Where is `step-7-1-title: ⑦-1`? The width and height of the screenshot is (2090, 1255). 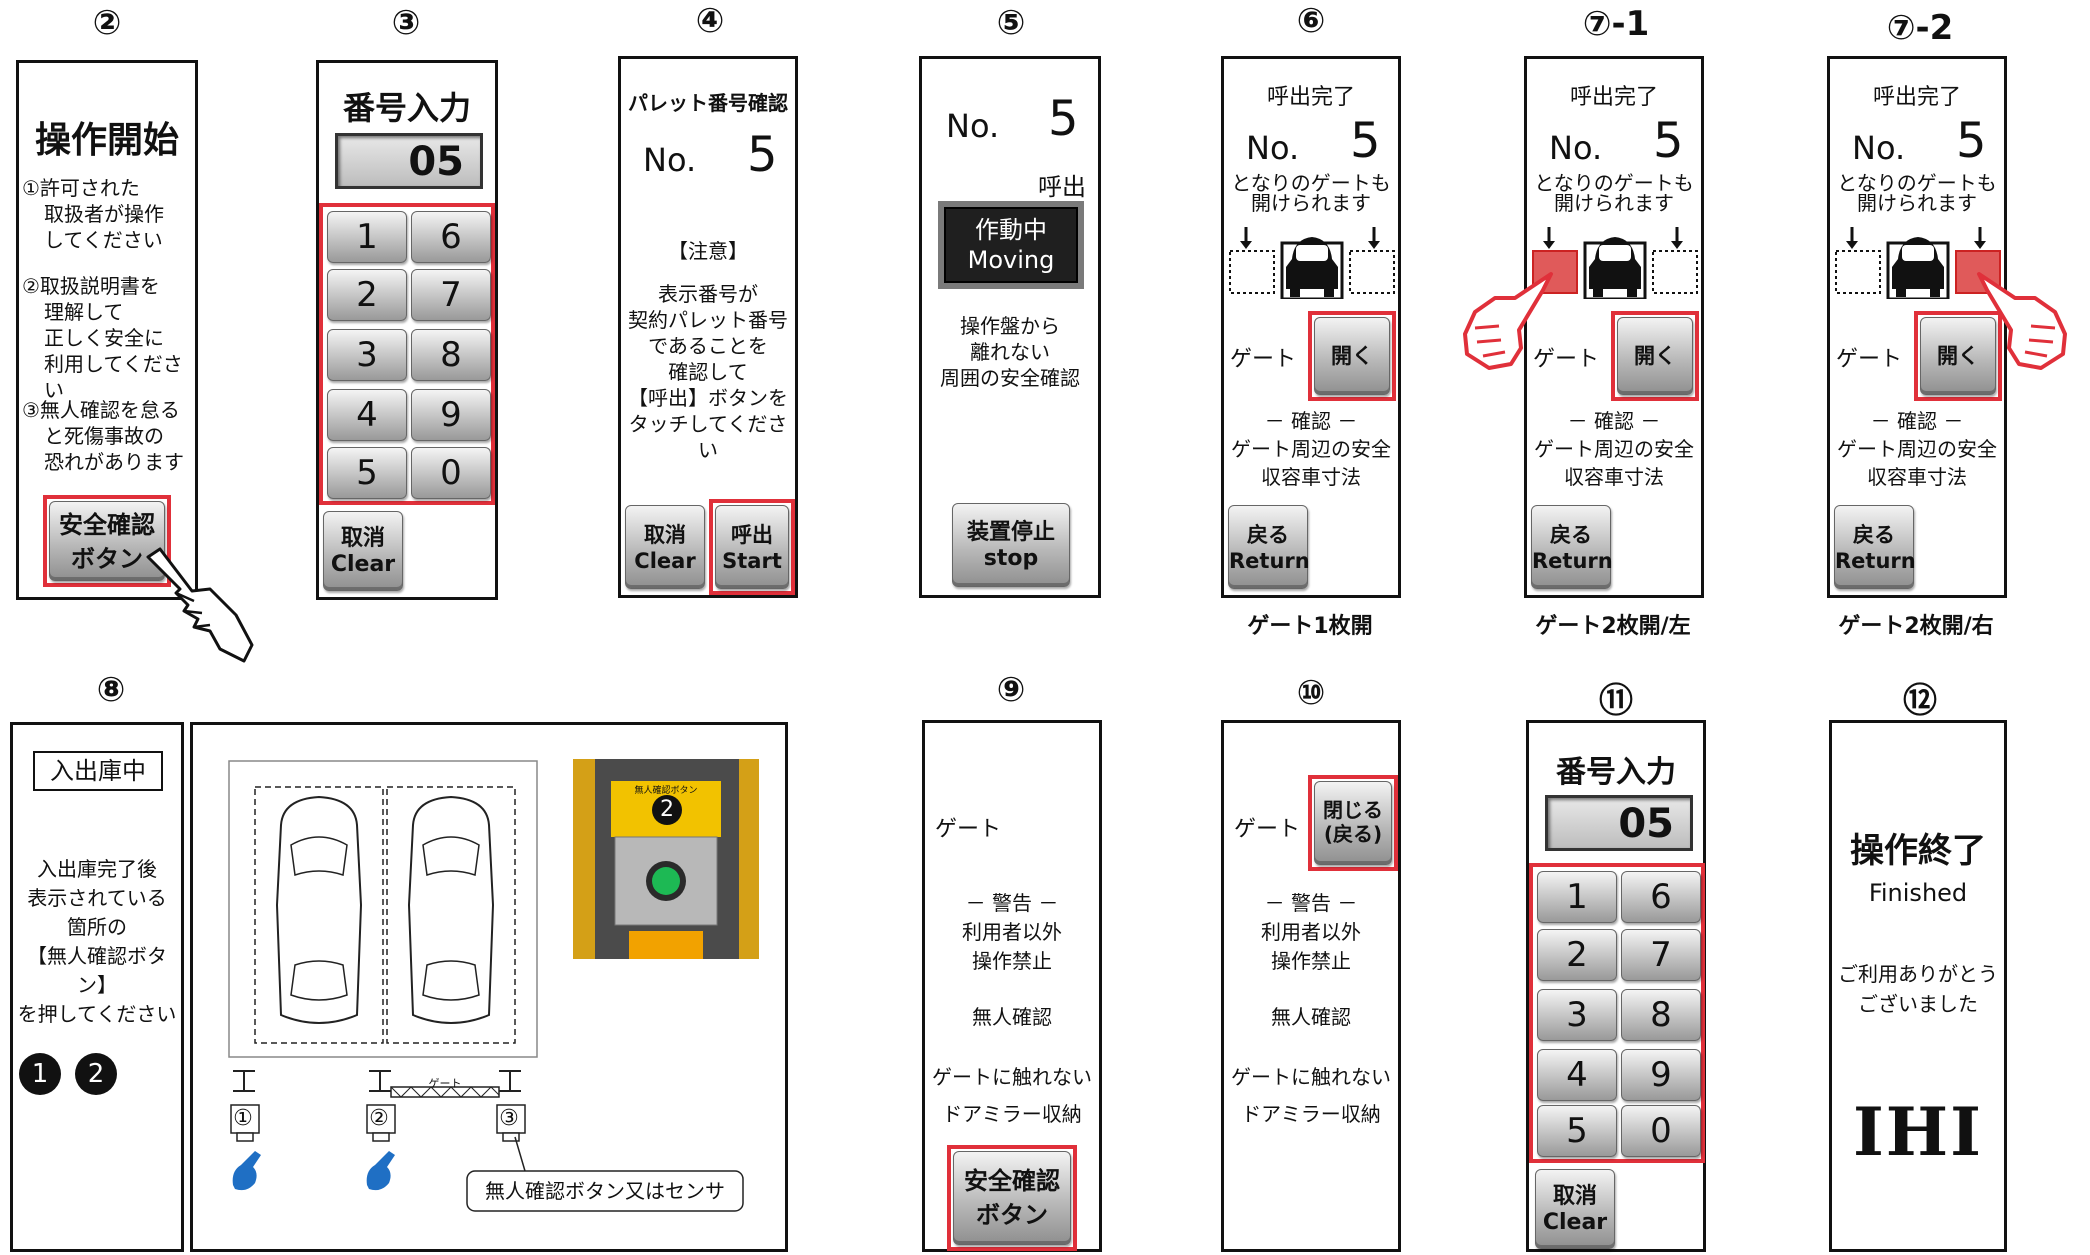
step-7-1-title: ⑦-1 is located at coordinates (1616, 24).